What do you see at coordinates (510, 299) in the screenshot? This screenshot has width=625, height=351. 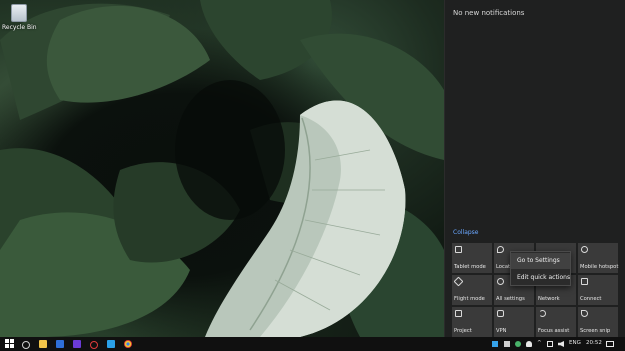 I see `tile-label: All settings` at bounding box center [510, 299].